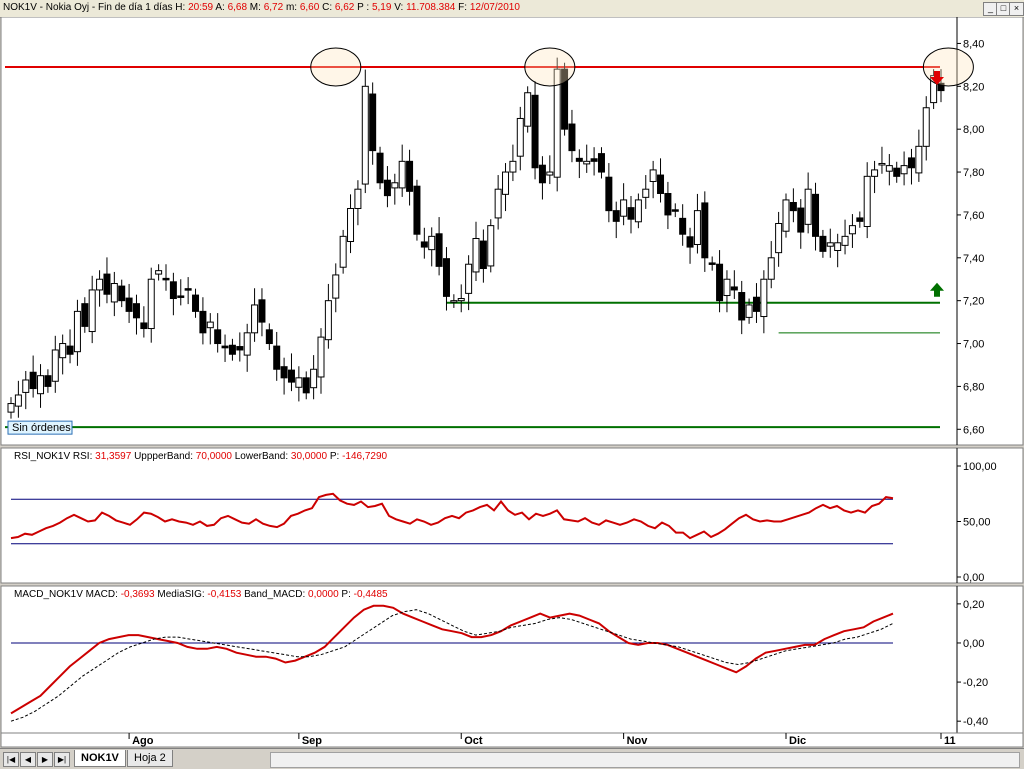  What do you see at coordinates (323, 594) in the screenshot?
I see `macd-header-value: 0,0000` at bounding box center [323, 594].